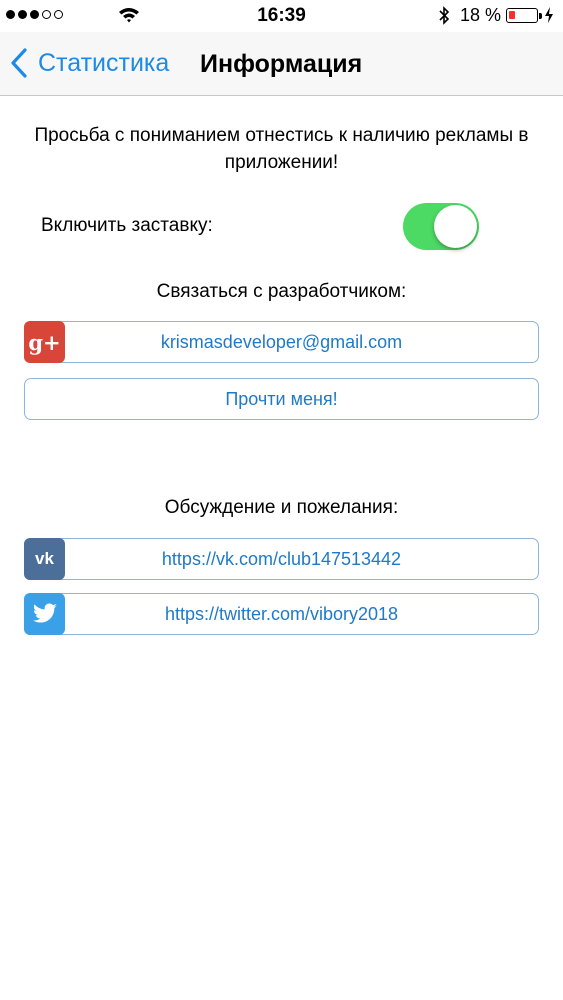 Image resolution: width=563 pixels, height=1000 pixels. Describe the element at coordinates (455, 226) in the screenshot. I see `toggle-knob` at that location.